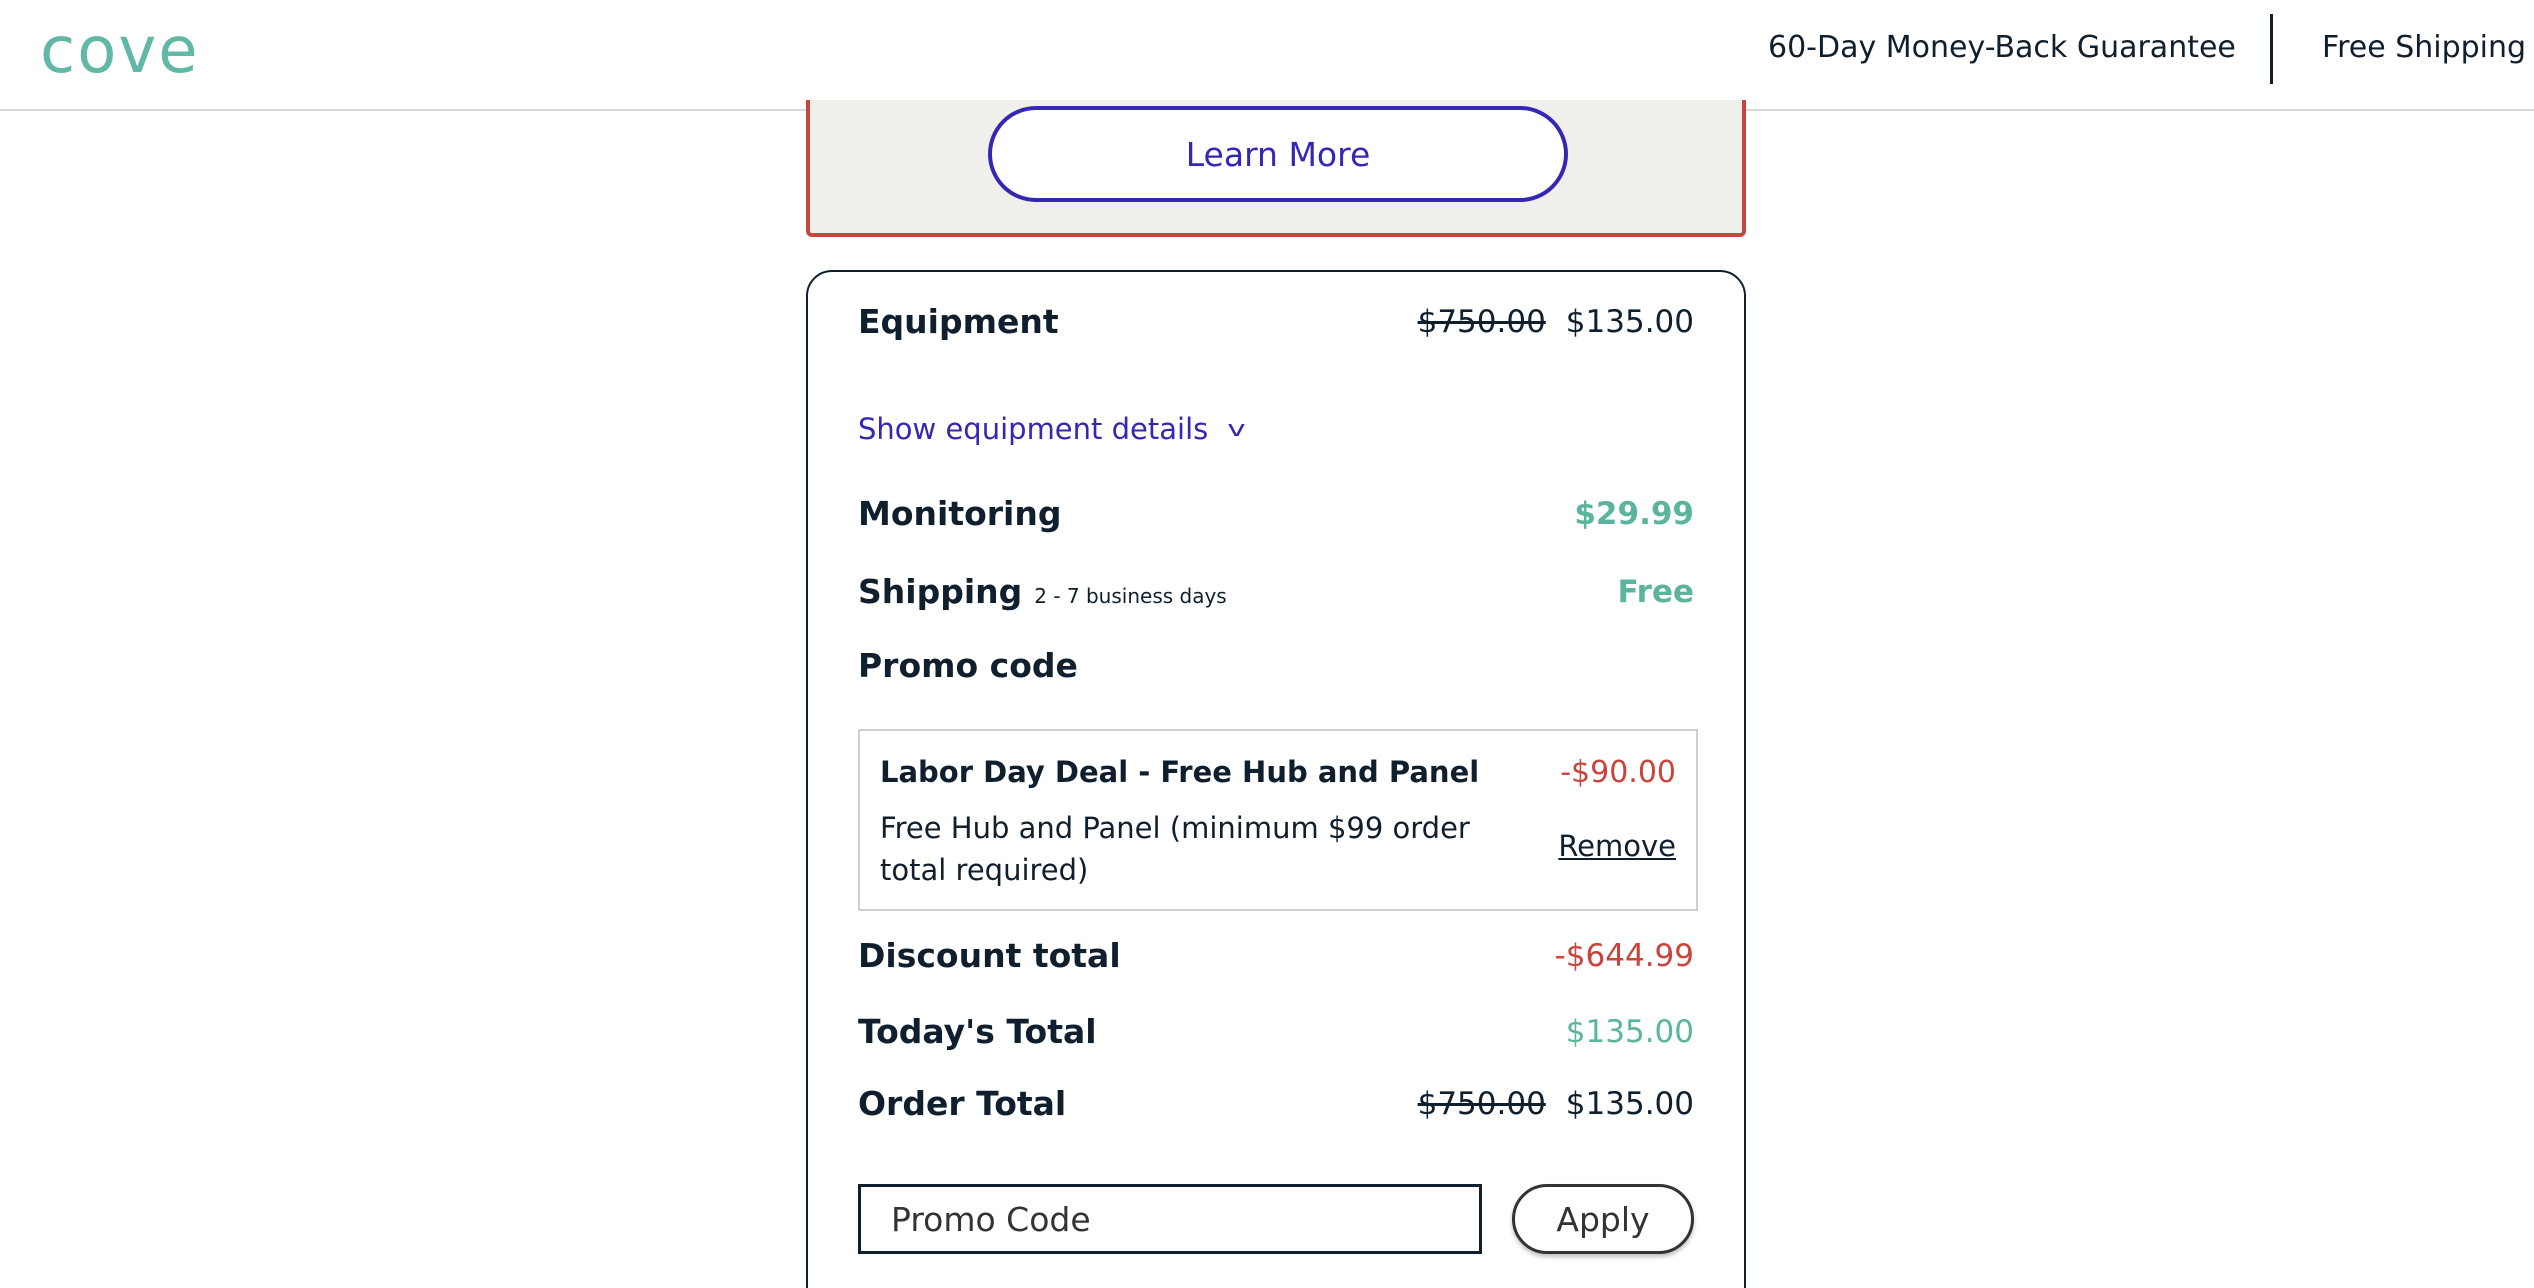  What do you see at coordinates (1033, 429) in the screenshot?
I see `show-equipment-details-label: Show equipment details` at bounding box center [1033, 429].